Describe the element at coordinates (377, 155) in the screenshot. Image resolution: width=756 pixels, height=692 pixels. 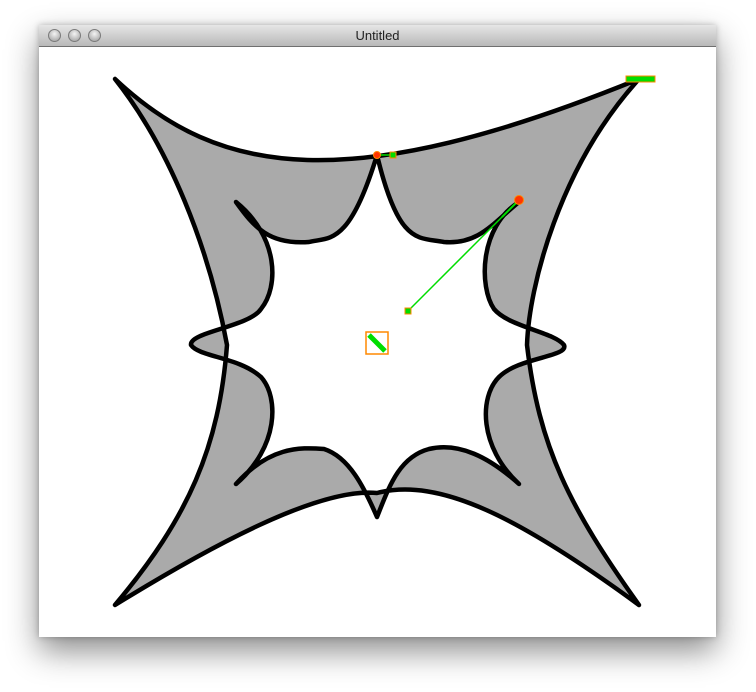
I see `top-anchor-point` at that location.